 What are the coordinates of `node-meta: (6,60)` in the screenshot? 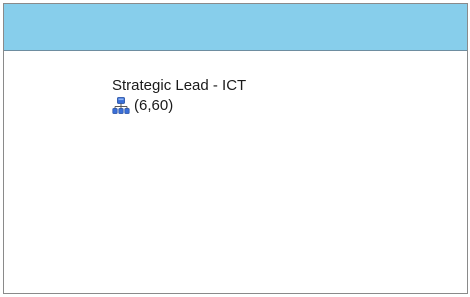 It's located at (179, 106).